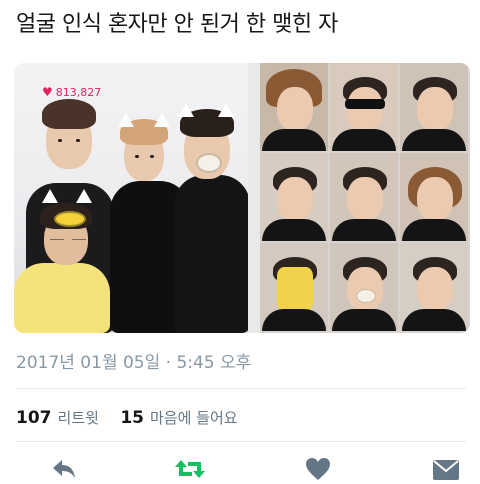 The height and width of the screenshot is (484, 480). What do you see at coordinates (240, 467) in the screenshot?
I see `tweet-actions` at bounding box center [240, 467].